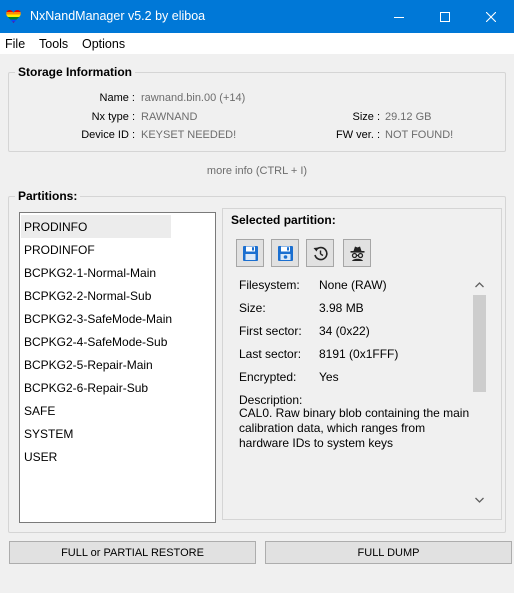 The height and width of the screenshot is (593, 514). I want to click on dump-partition-button, so click(250, 253).